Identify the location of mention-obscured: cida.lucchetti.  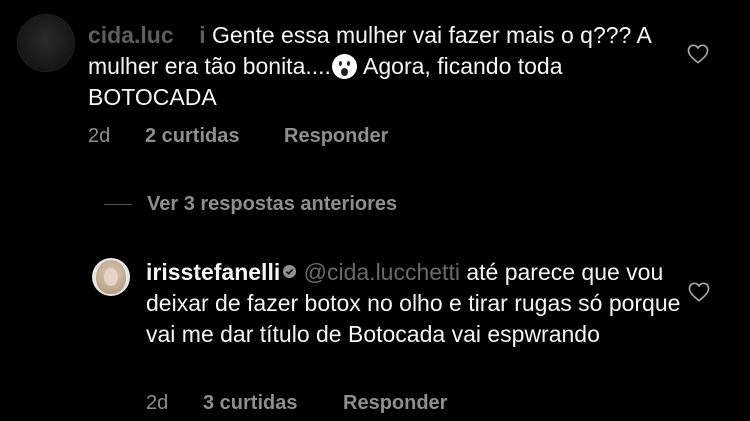
(393, 272).